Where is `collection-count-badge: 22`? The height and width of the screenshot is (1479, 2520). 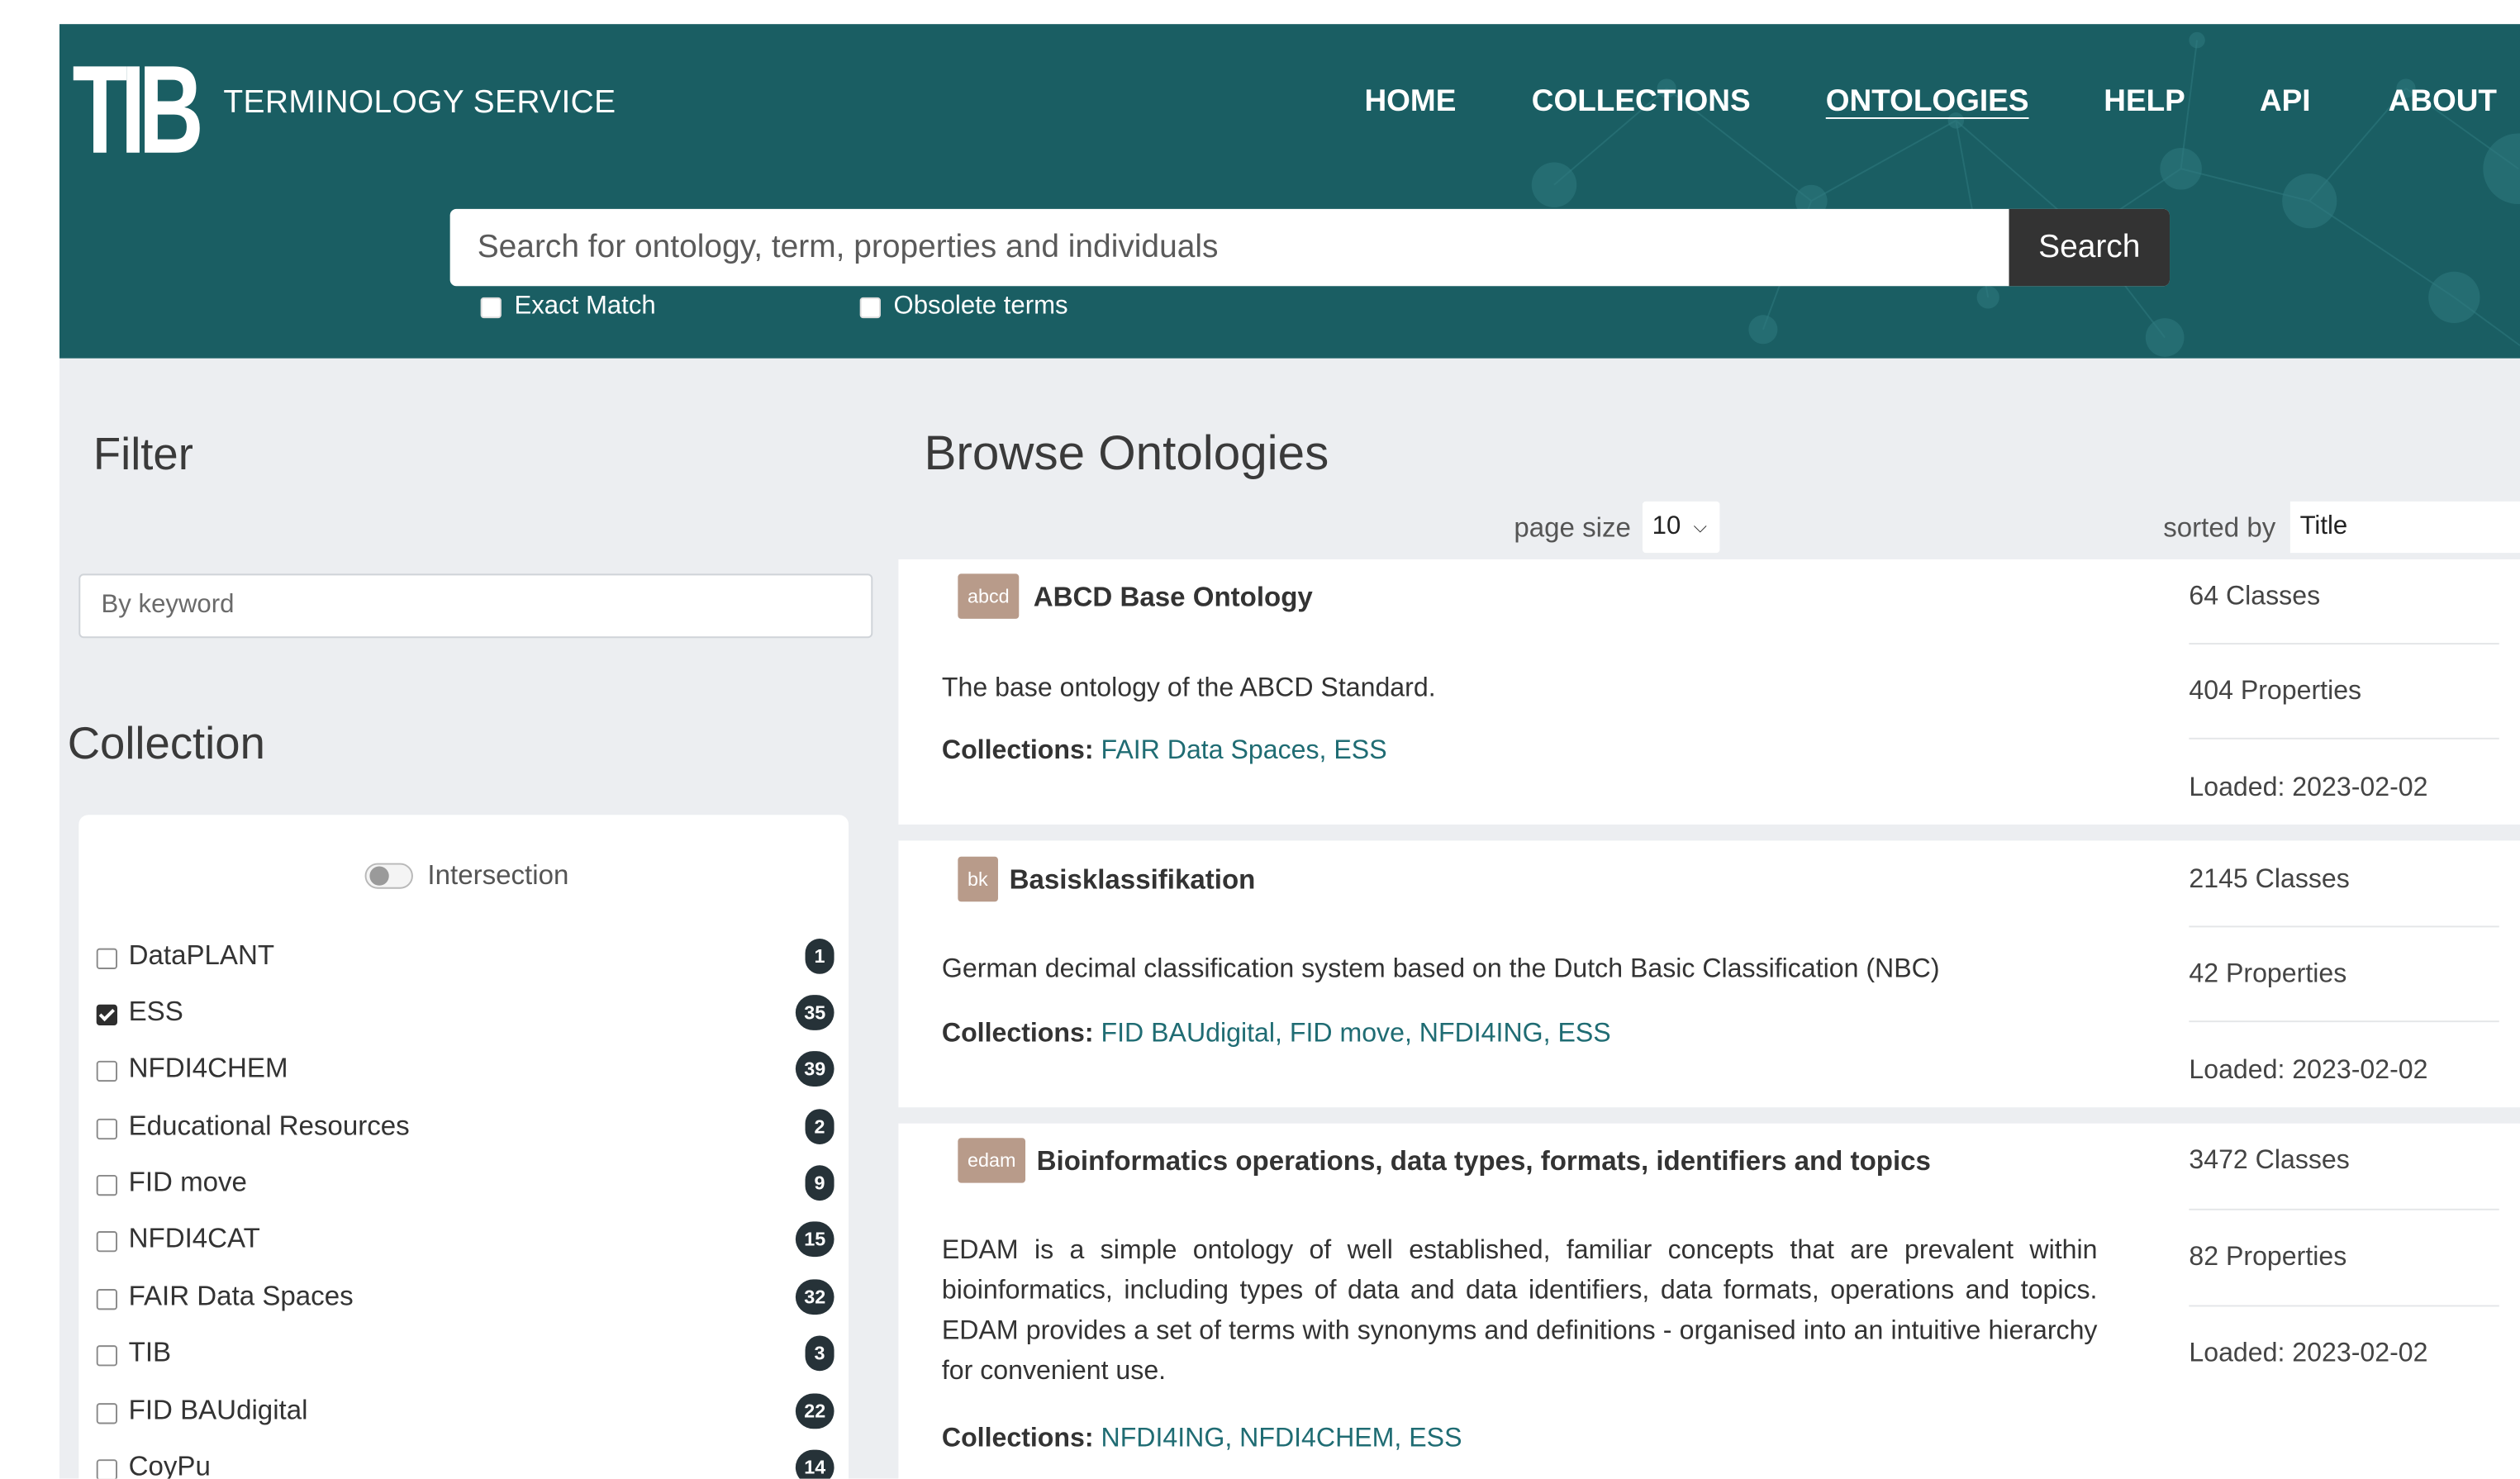 collection-count-badge: 22 is located at coordinates (814, 1411).